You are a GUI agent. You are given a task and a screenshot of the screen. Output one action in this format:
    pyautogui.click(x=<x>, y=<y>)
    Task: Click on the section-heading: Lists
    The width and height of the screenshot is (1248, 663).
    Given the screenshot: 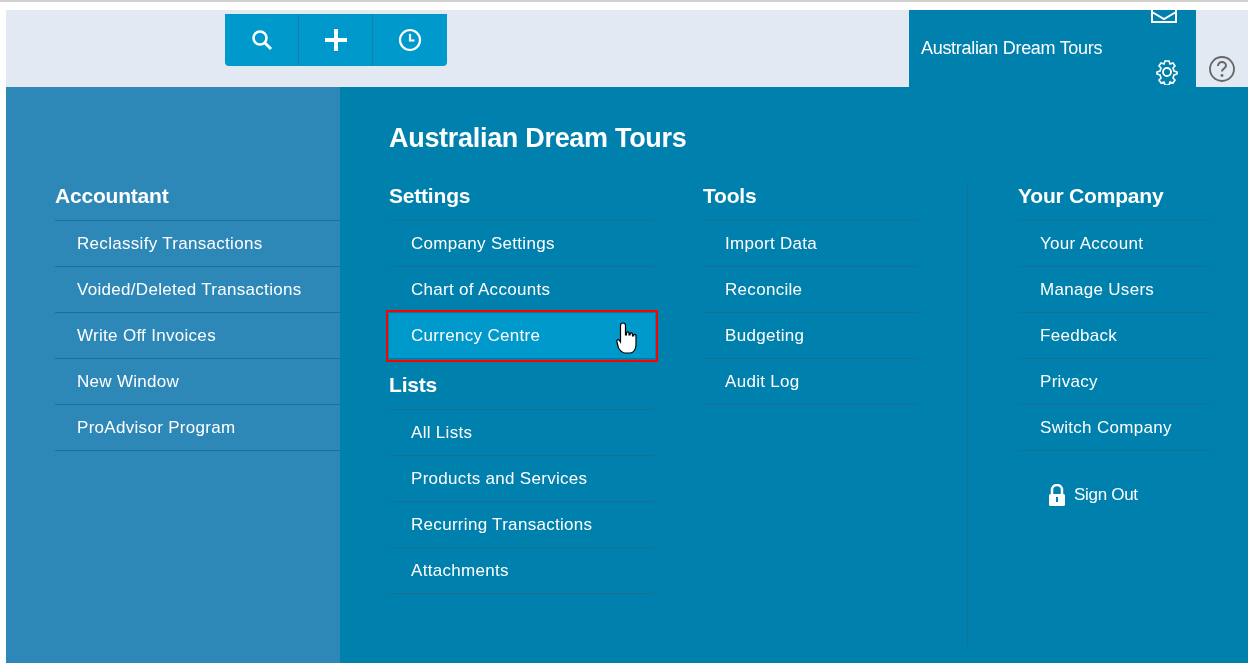 What is the action you would take?
    pyautogui.click(x=413, y=385)
    